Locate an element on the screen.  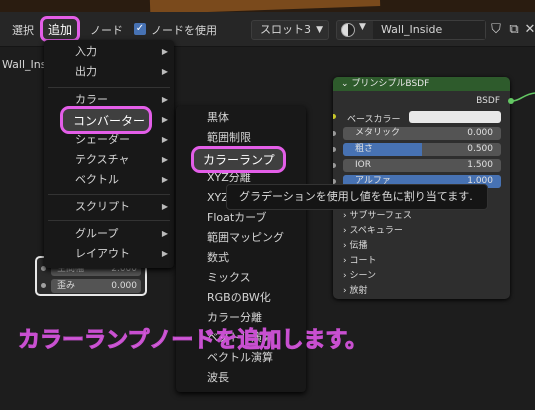
section-coat: › コート is located at coordinates (359, 259).